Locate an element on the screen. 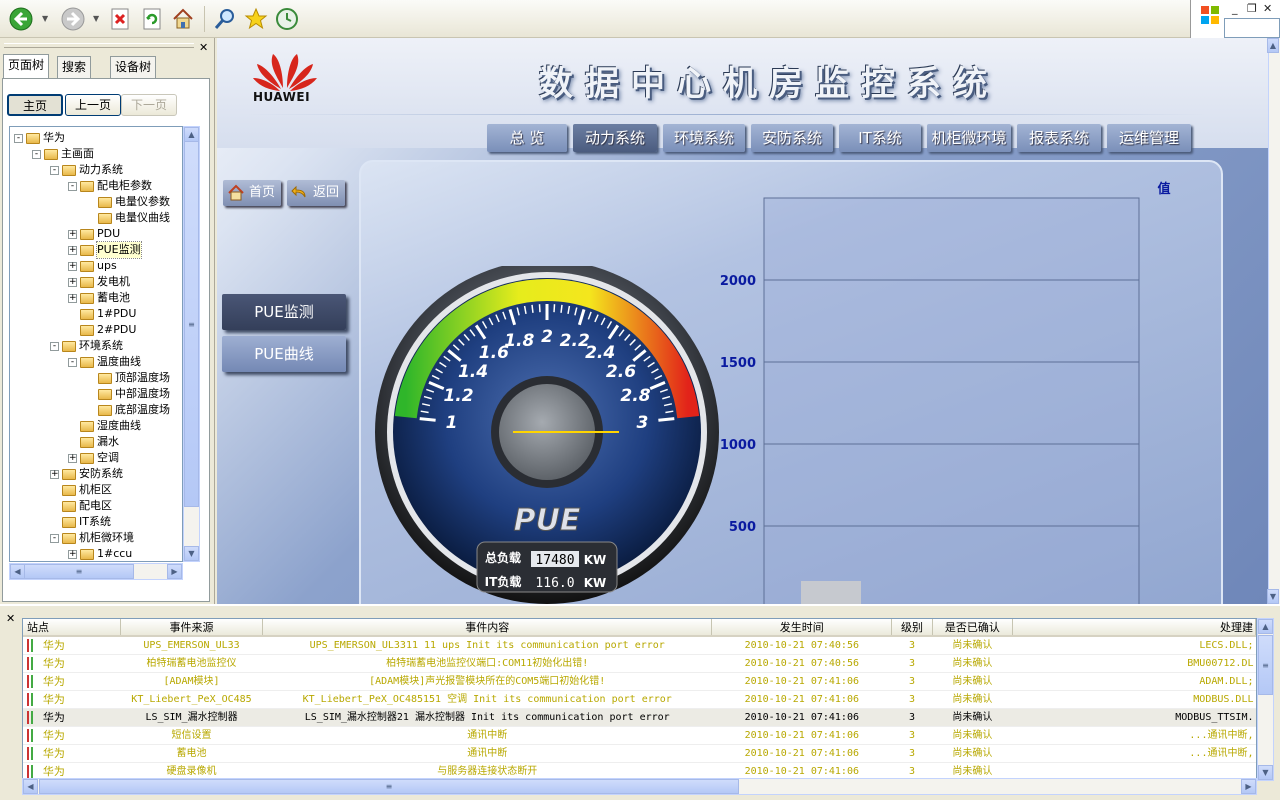  tree-node: 底部温度场 is located at coordinates (128, 410).